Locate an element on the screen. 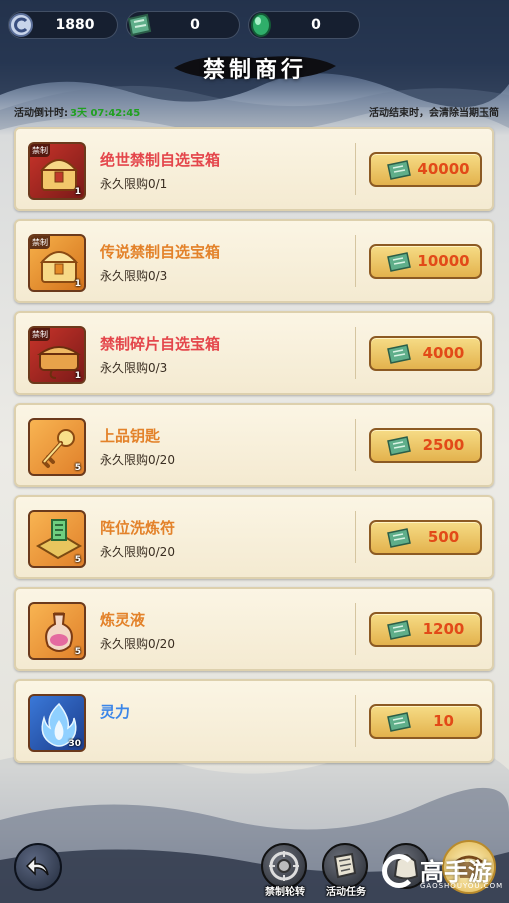 This screenshot has height=903, width=509. buy-button: 40000 is located at coordinates (425, 169).